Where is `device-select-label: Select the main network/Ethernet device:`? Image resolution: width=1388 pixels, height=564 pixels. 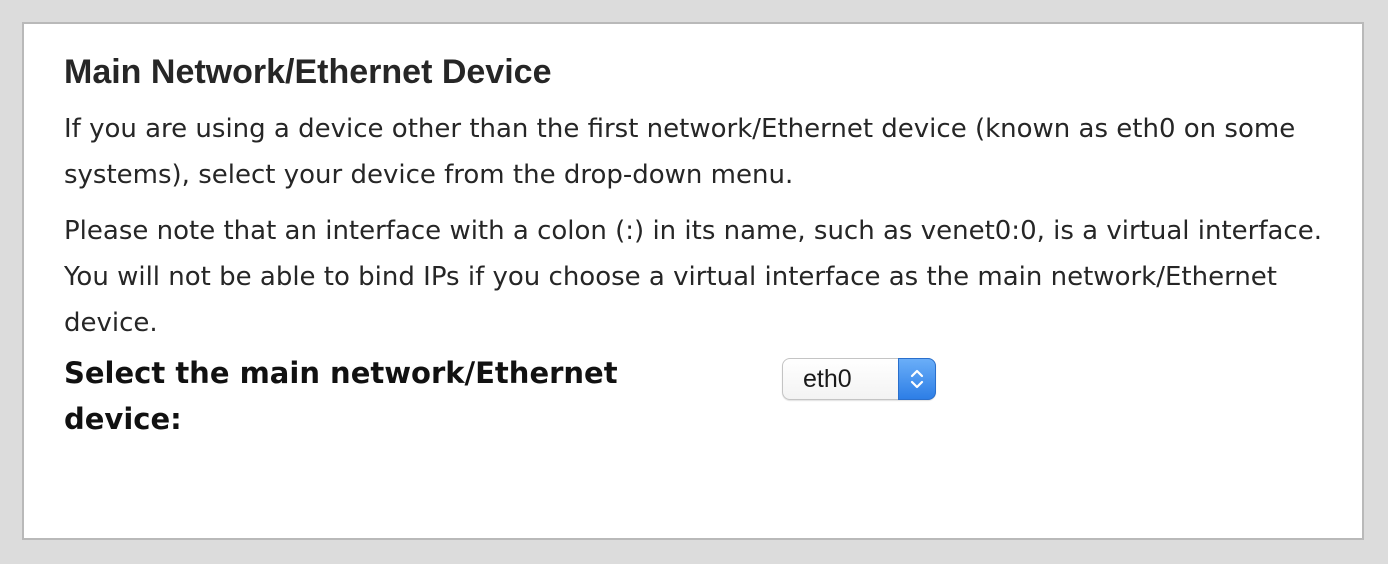 device-select-label: Select the main network/Ethernet device: is located at coordinates (341, 396).